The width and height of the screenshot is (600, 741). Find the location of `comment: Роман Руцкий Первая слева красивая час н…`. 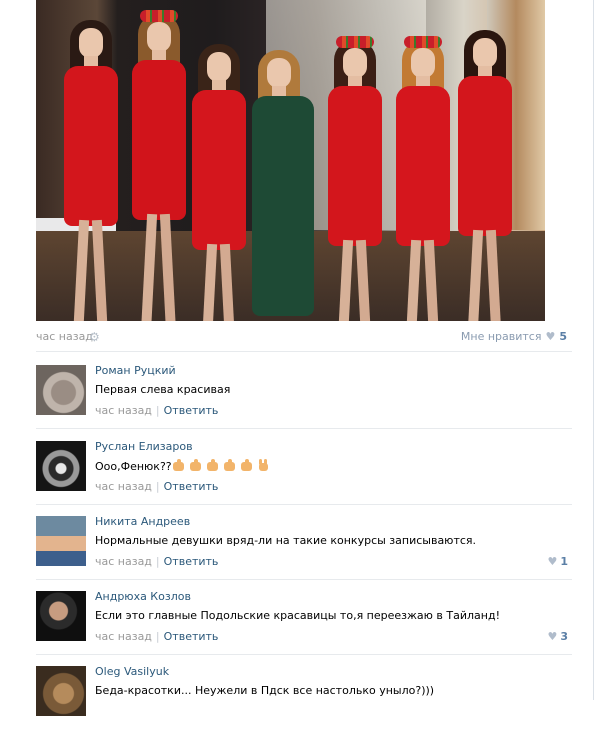

comment: Роман Руцкий Первая слева красивая час н… is located at coordinates (304, 402).